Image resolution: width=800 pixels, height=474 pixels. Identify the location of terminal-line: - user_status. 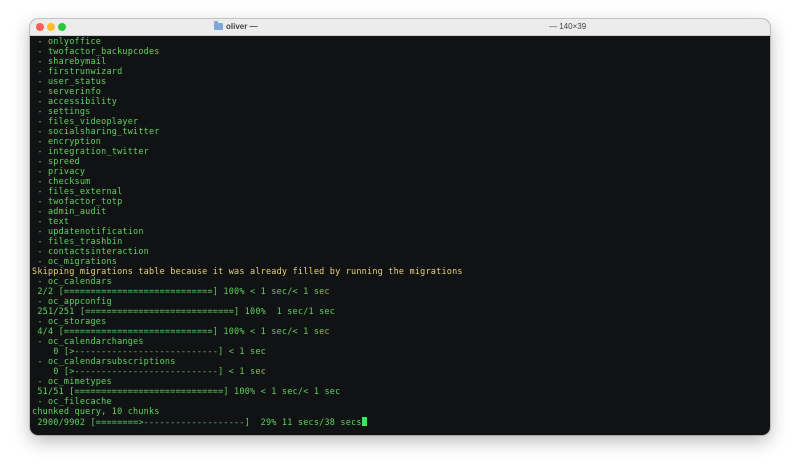
(401, 82).